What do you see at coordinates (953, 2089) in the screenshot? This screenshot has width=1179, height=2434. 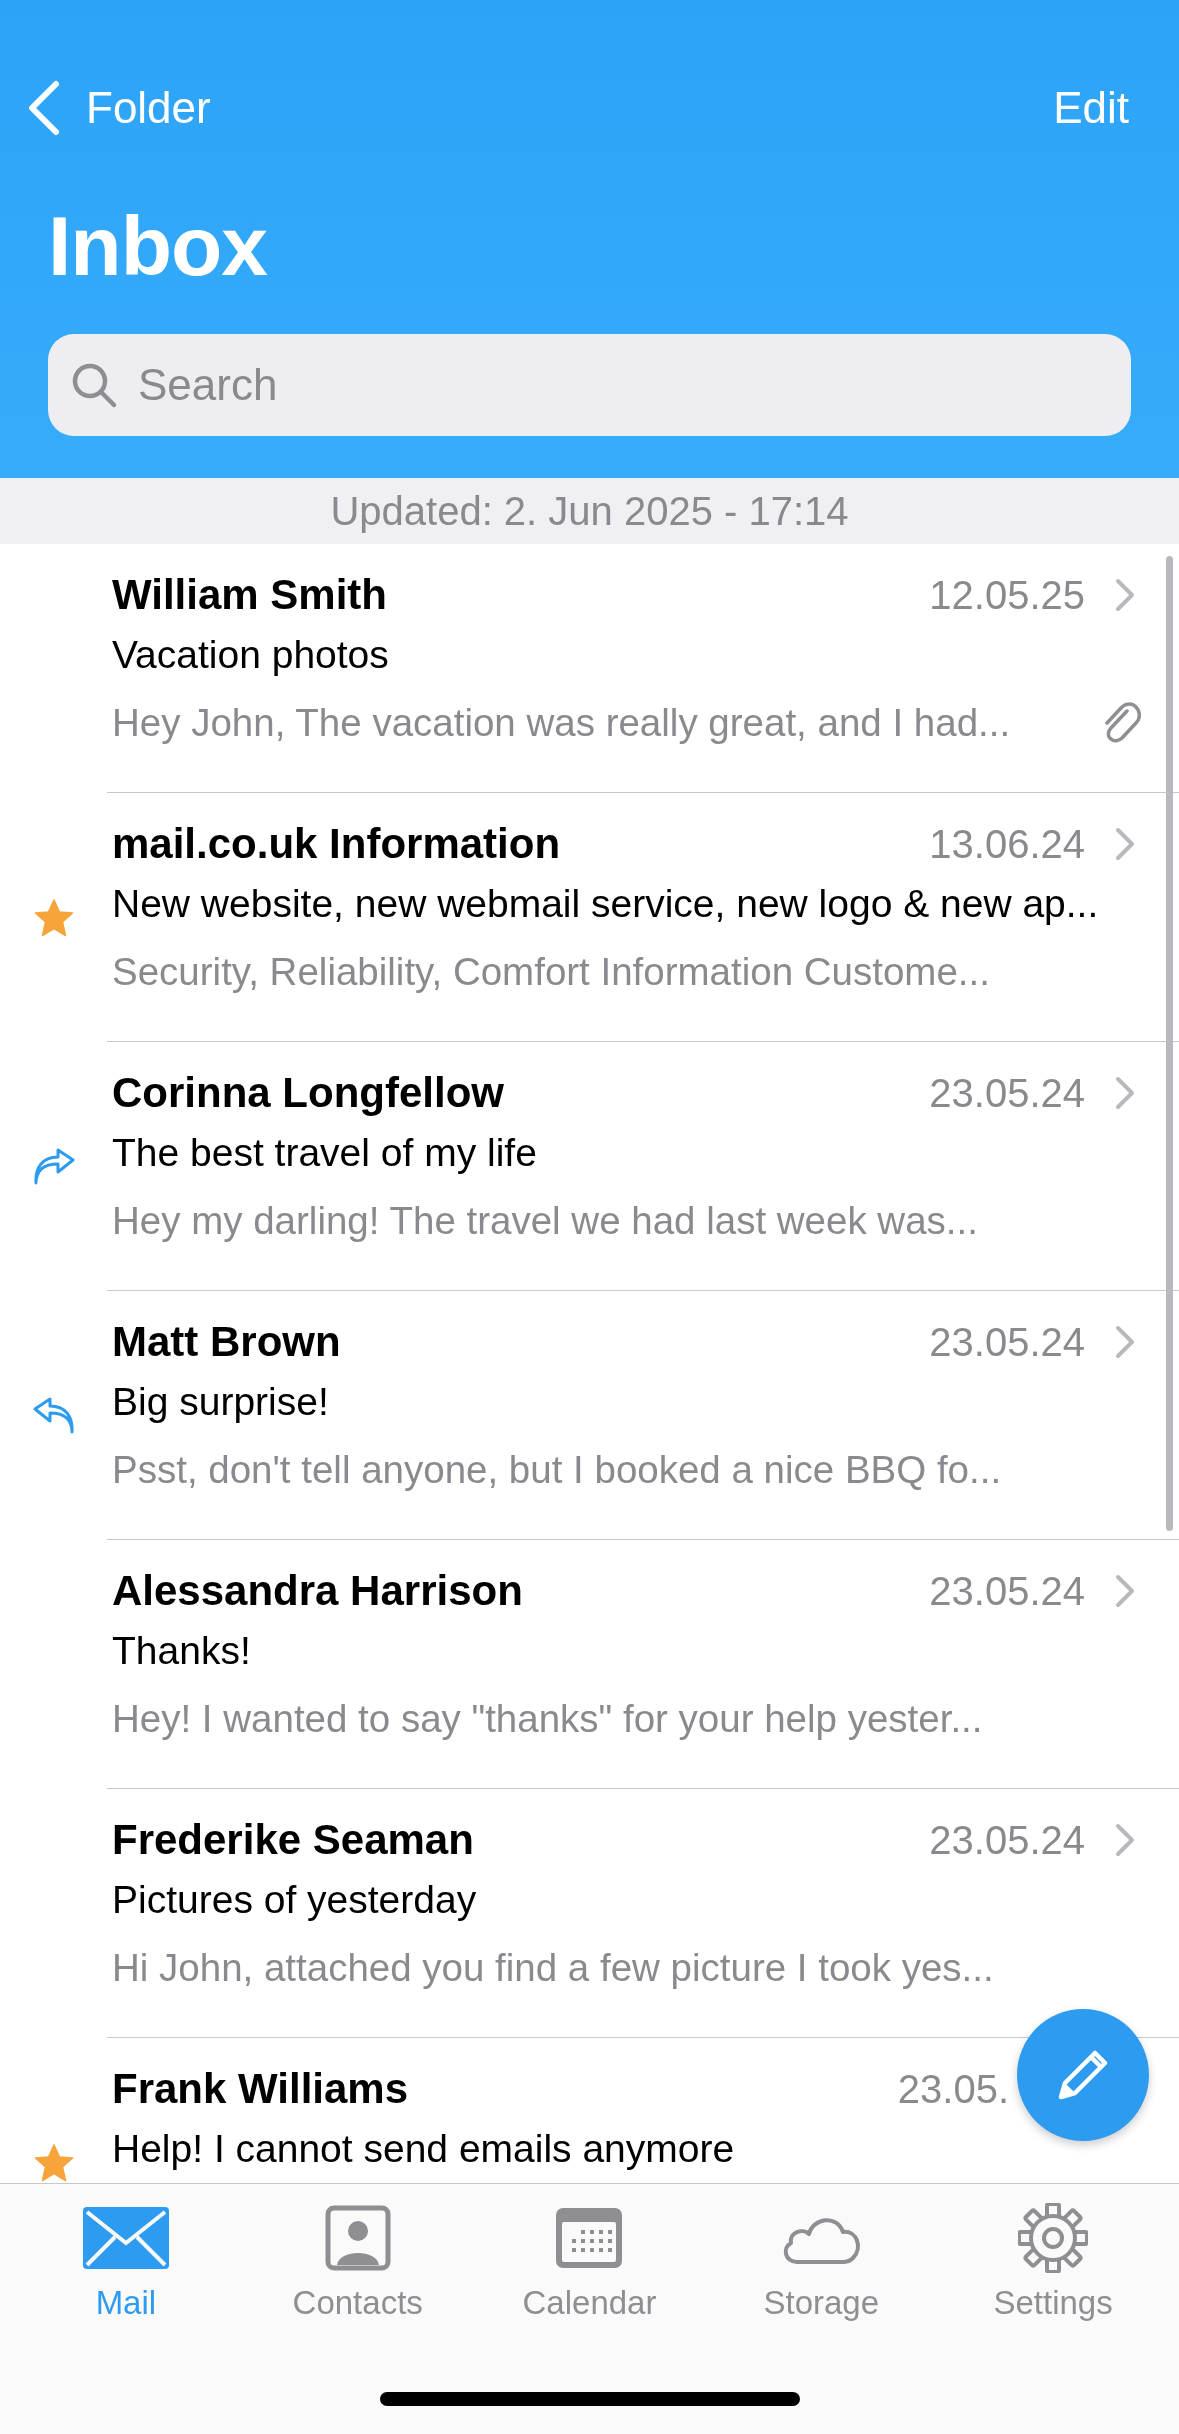 I see `mail-date: 23.05.` at bounding box center [953, 2089].